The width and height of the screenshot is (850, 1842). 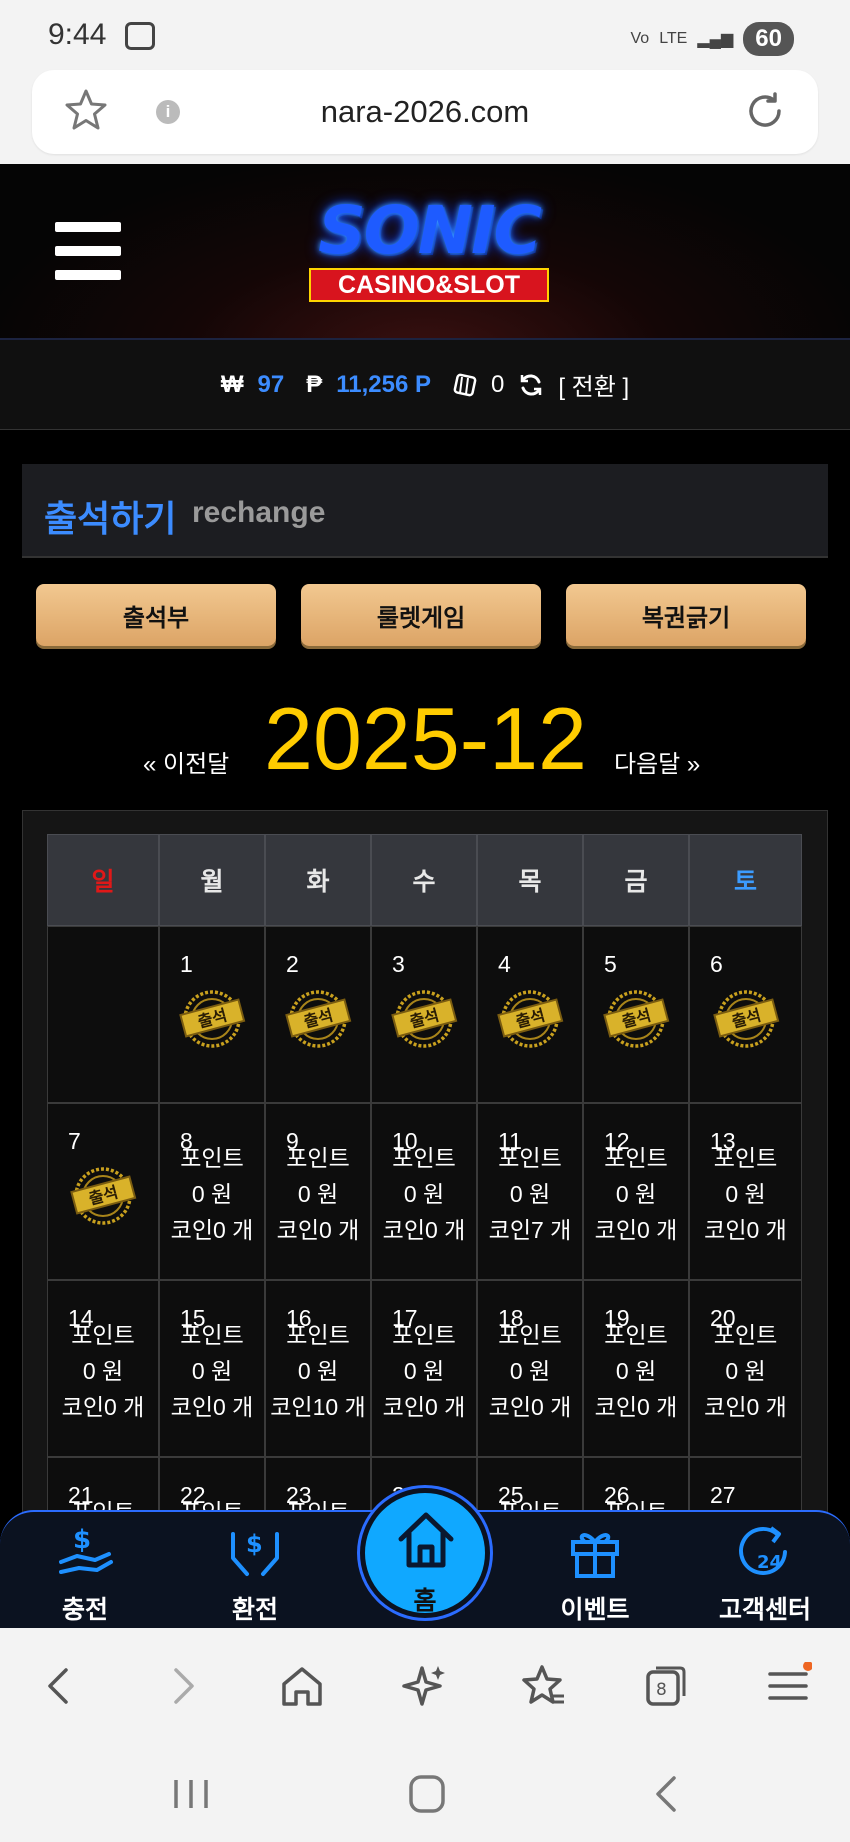 I want to click on calendar-day-cell: 18 포인트 0 원 코인0 개, so click(x=530, y=1368).